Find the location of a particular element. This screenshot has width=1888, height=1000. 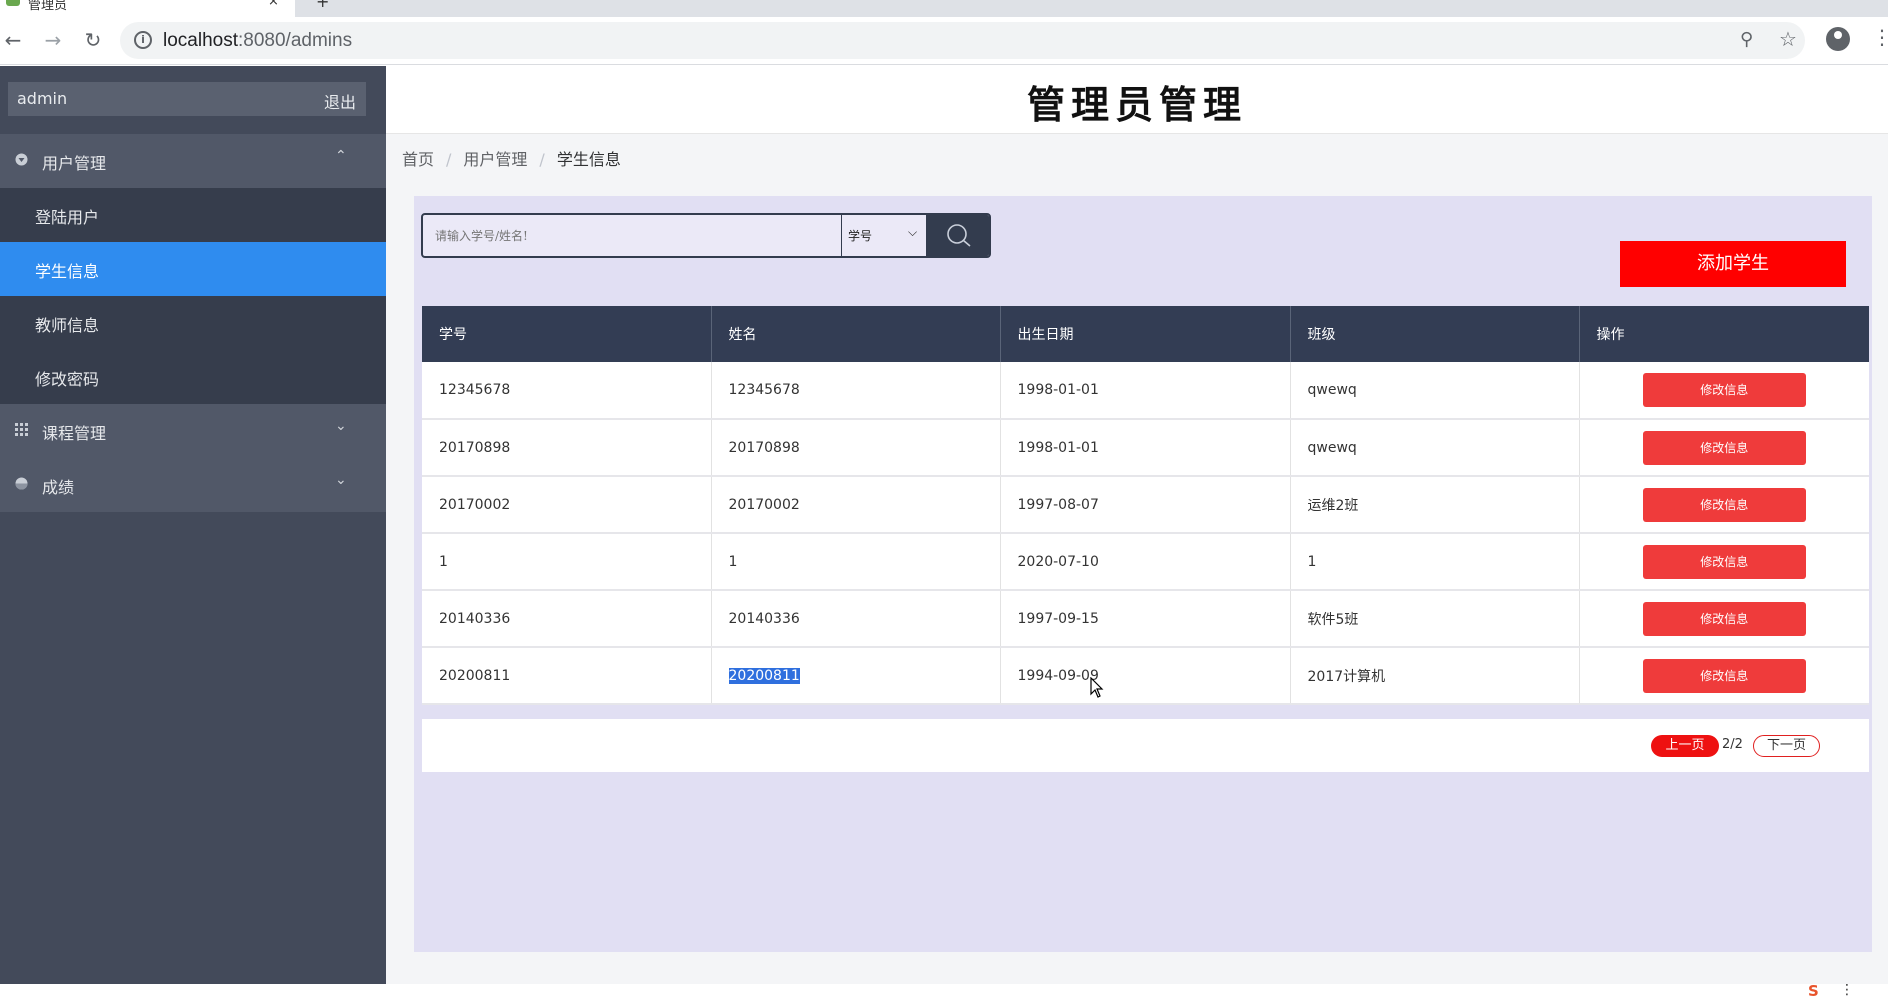

sidebar-item-change-password: 修改密码 is located at coordinates (193, 377).